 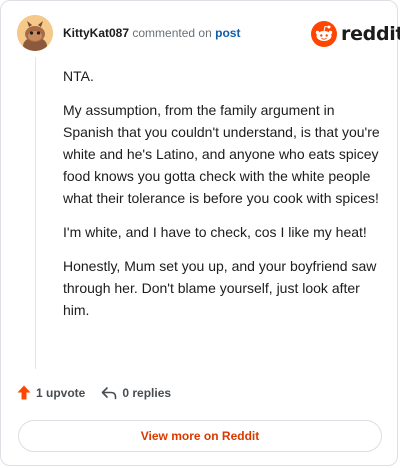 What do you see at coordinates (147, 392) in the screenshot?
I see `replies-count: 0 replies` at bounding box center [147, 392].